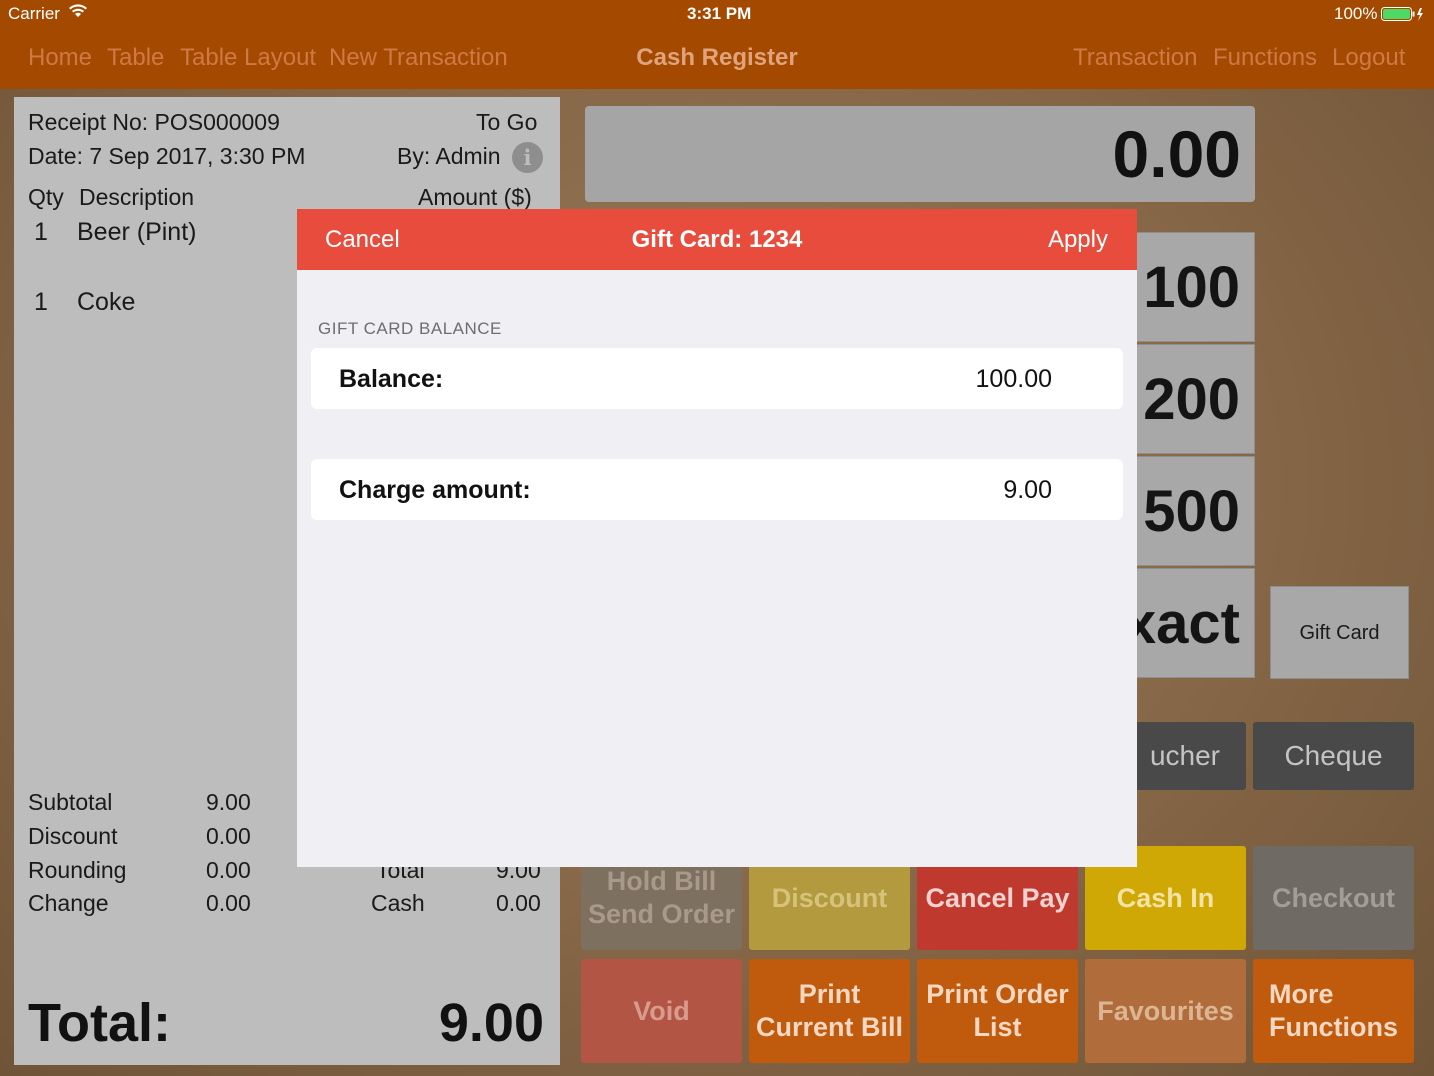 This screenshot has width=1434, height=1076. I want to click on wifi-icon, so click(78, 13).